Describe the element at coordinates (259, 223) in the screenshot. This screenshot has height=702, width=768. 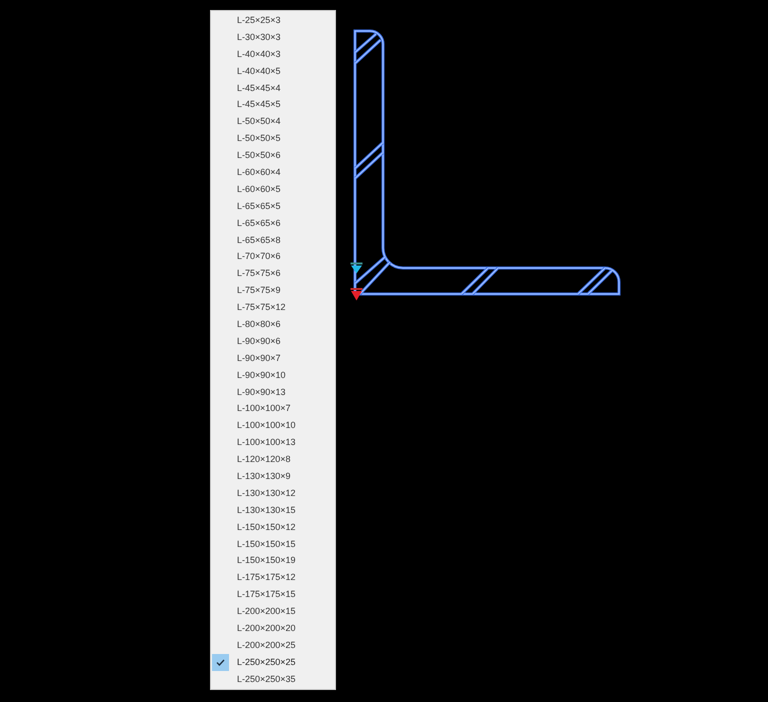
I see `menu-item: L-65×65×6` at that location.